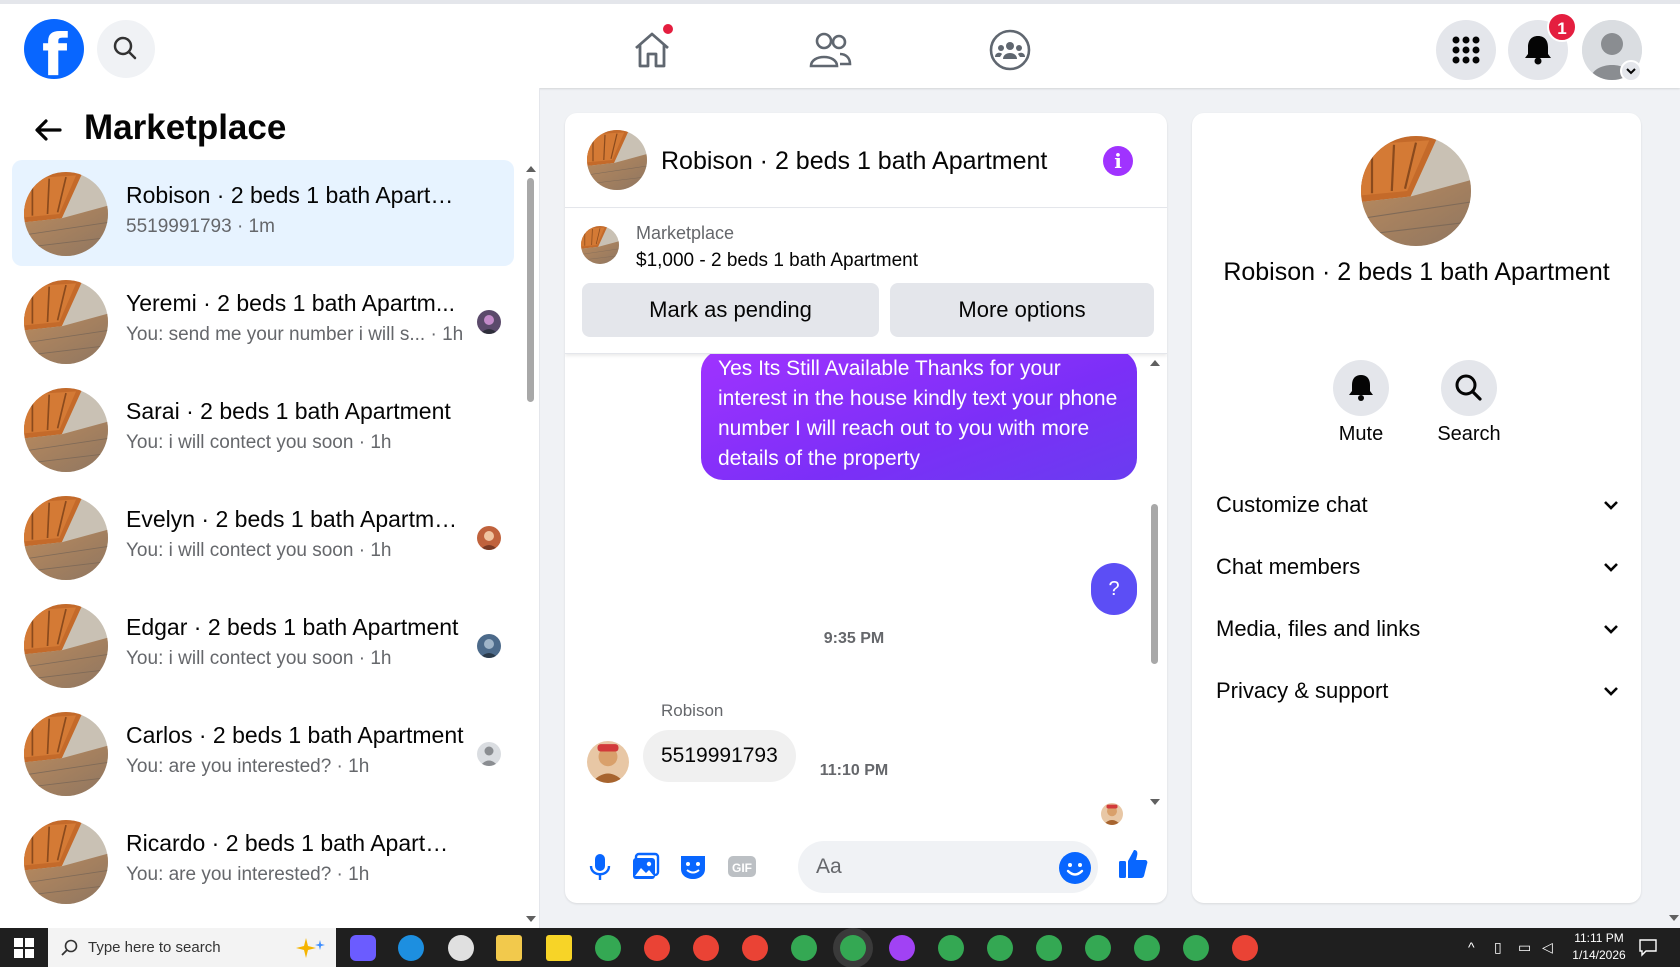 The width and height of the screenshot is (1680, 967). What do you see at coordinates (1418, 691) in the screenshot?
I see `privacy-support-section: Privacy & support` at bounding box center [1418, 691].